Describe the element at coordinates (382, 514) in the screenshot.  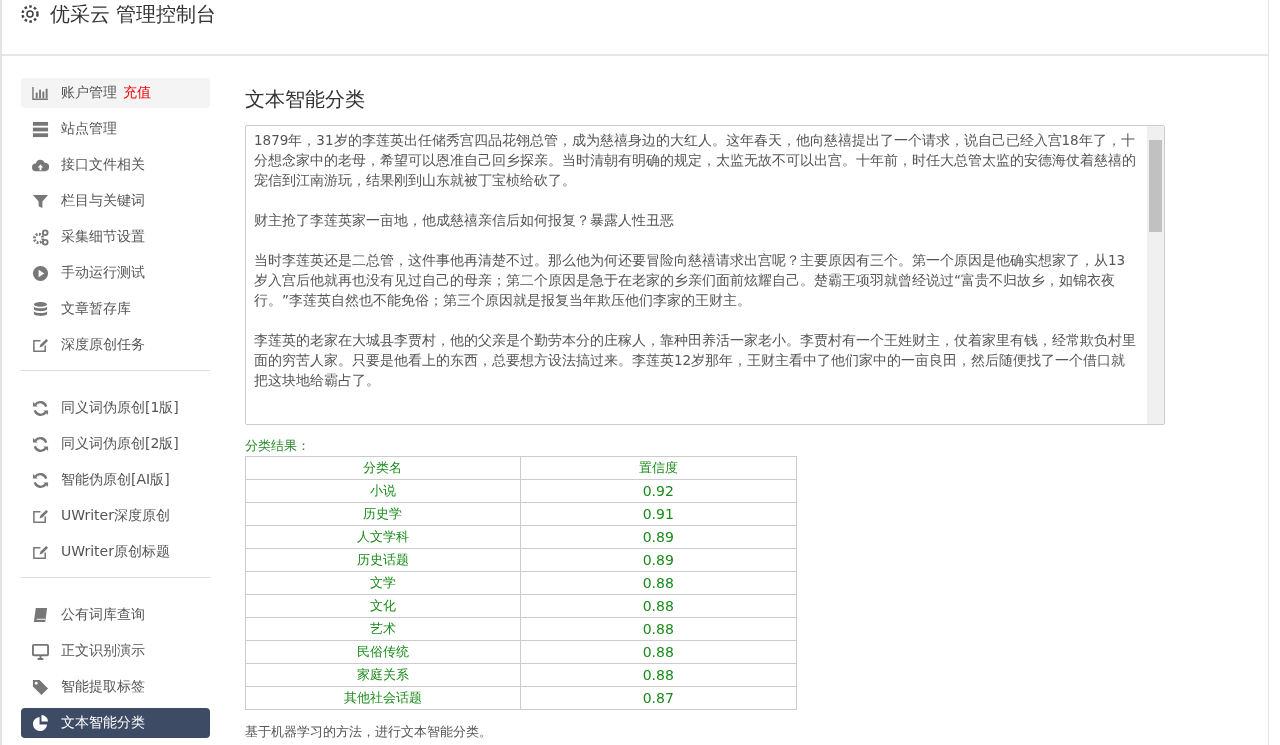
I see `table-cell: 历史学` at that location.